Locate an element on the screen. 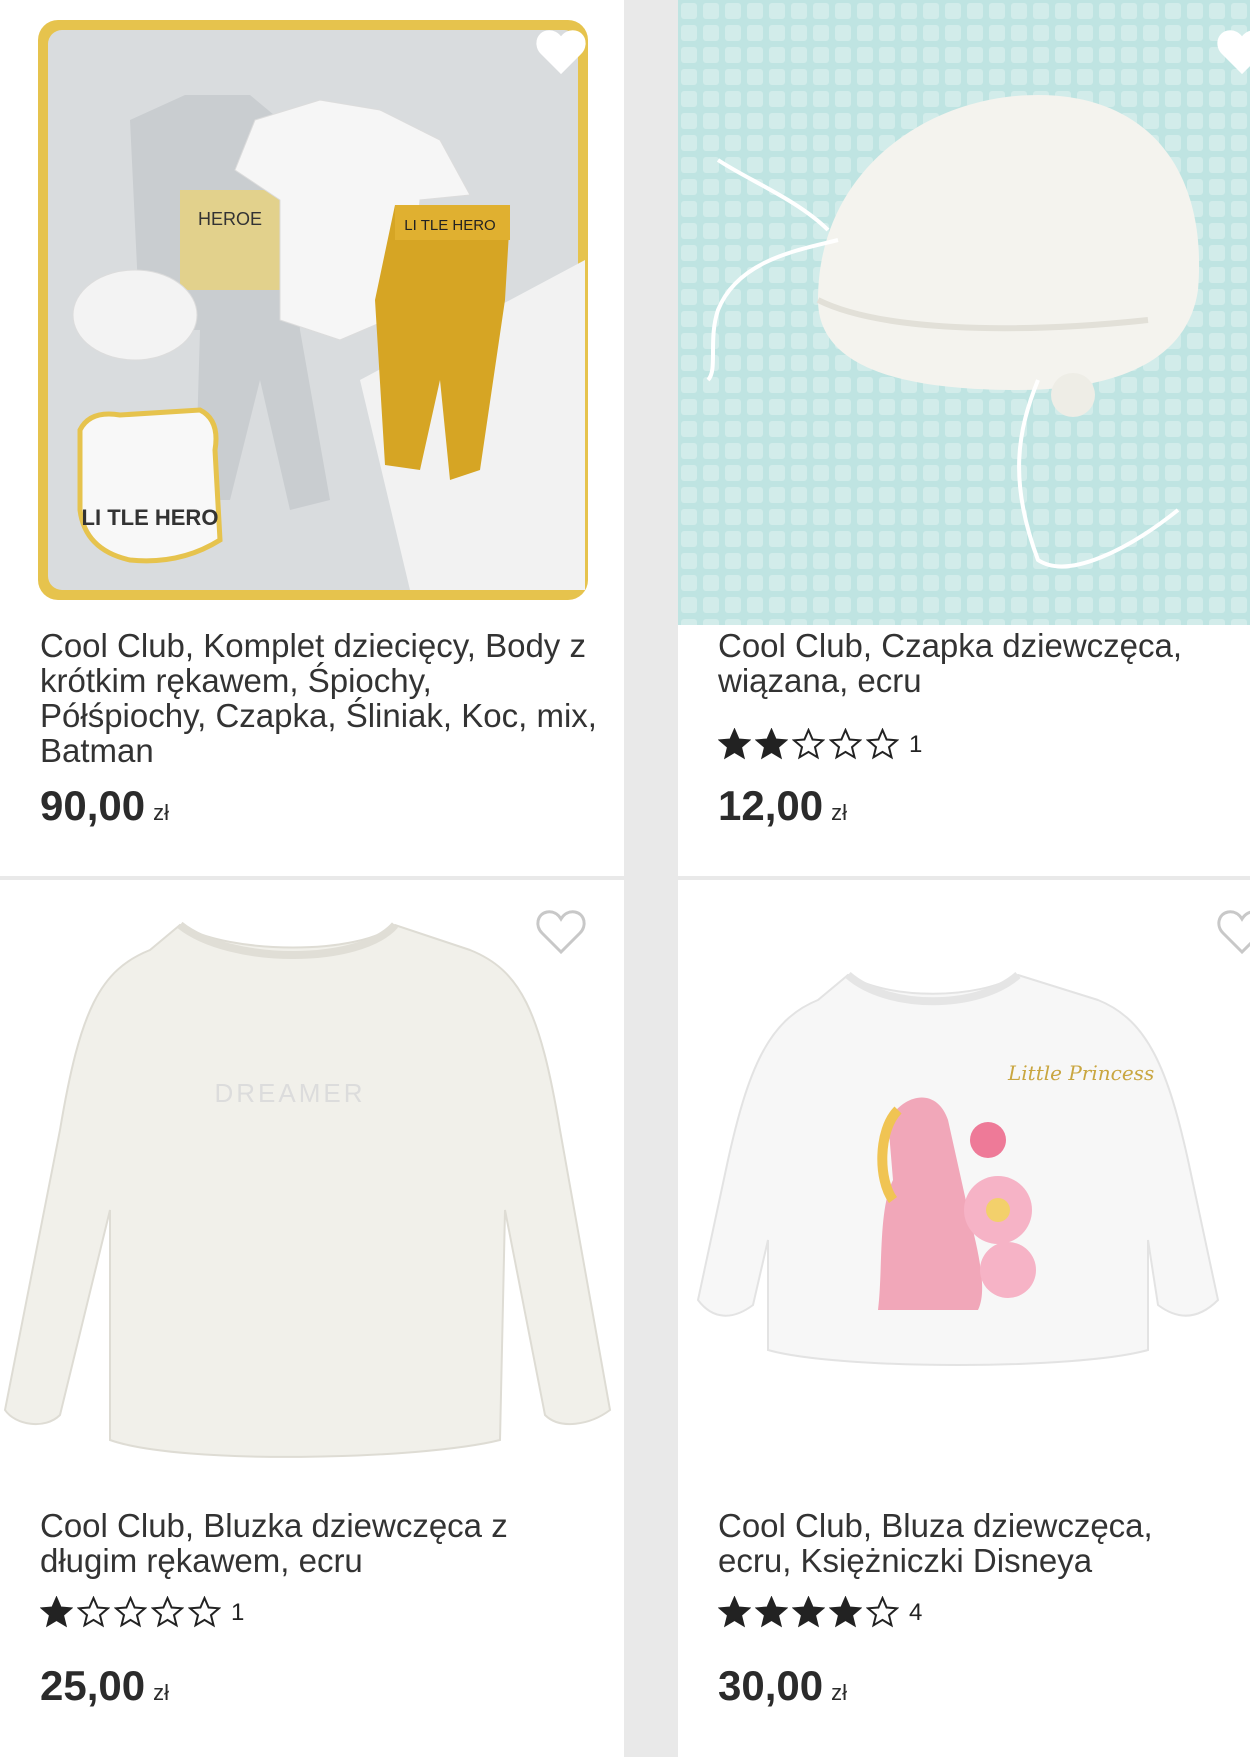 This screenshot has width=1250, height=1757. product-rating: 4 is located at coordinates (820, 1612).